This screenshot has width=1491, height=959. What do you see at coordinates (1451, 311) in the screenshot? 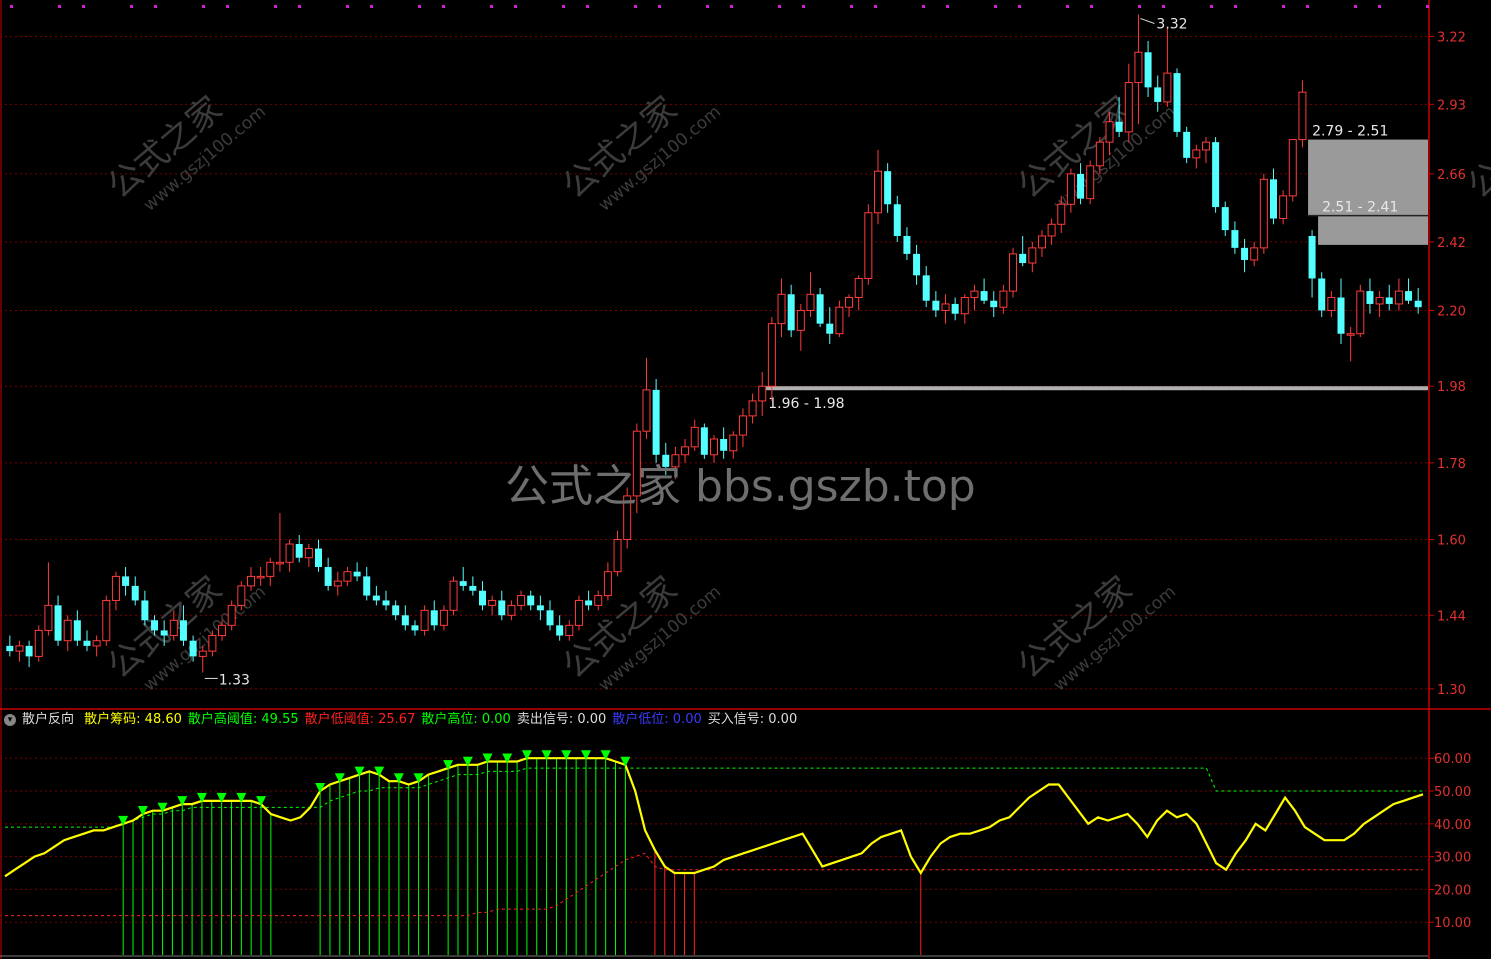
I see `price-tick-label: 2.20` at bounding box center [1451, 311].